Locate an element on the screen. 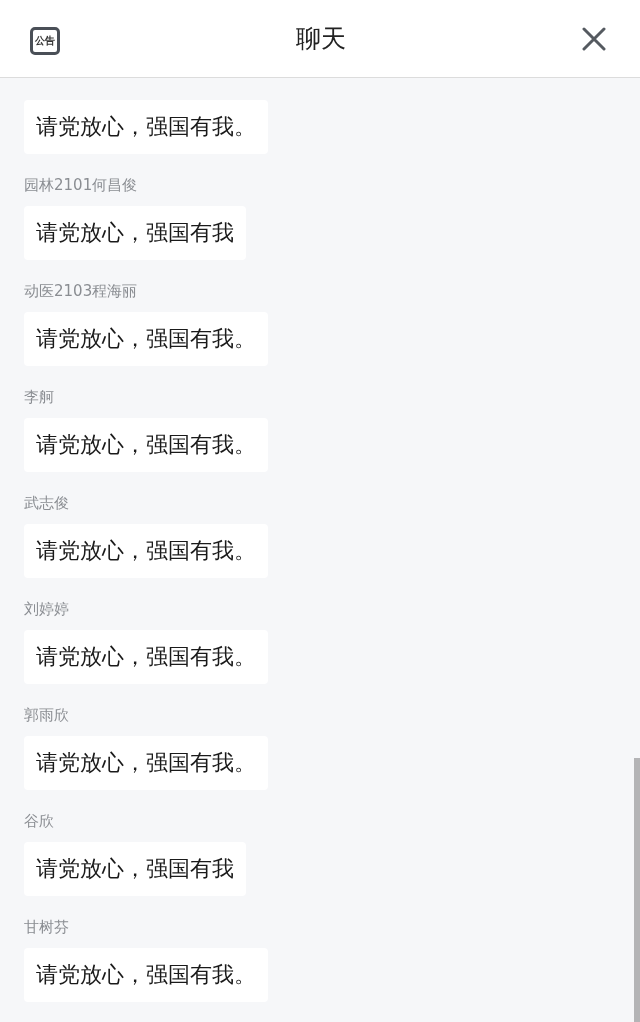 Image resolution: width=640 pixels, height=1022 pixels. window-title: 聊天 is located at coordinates (321, 39).